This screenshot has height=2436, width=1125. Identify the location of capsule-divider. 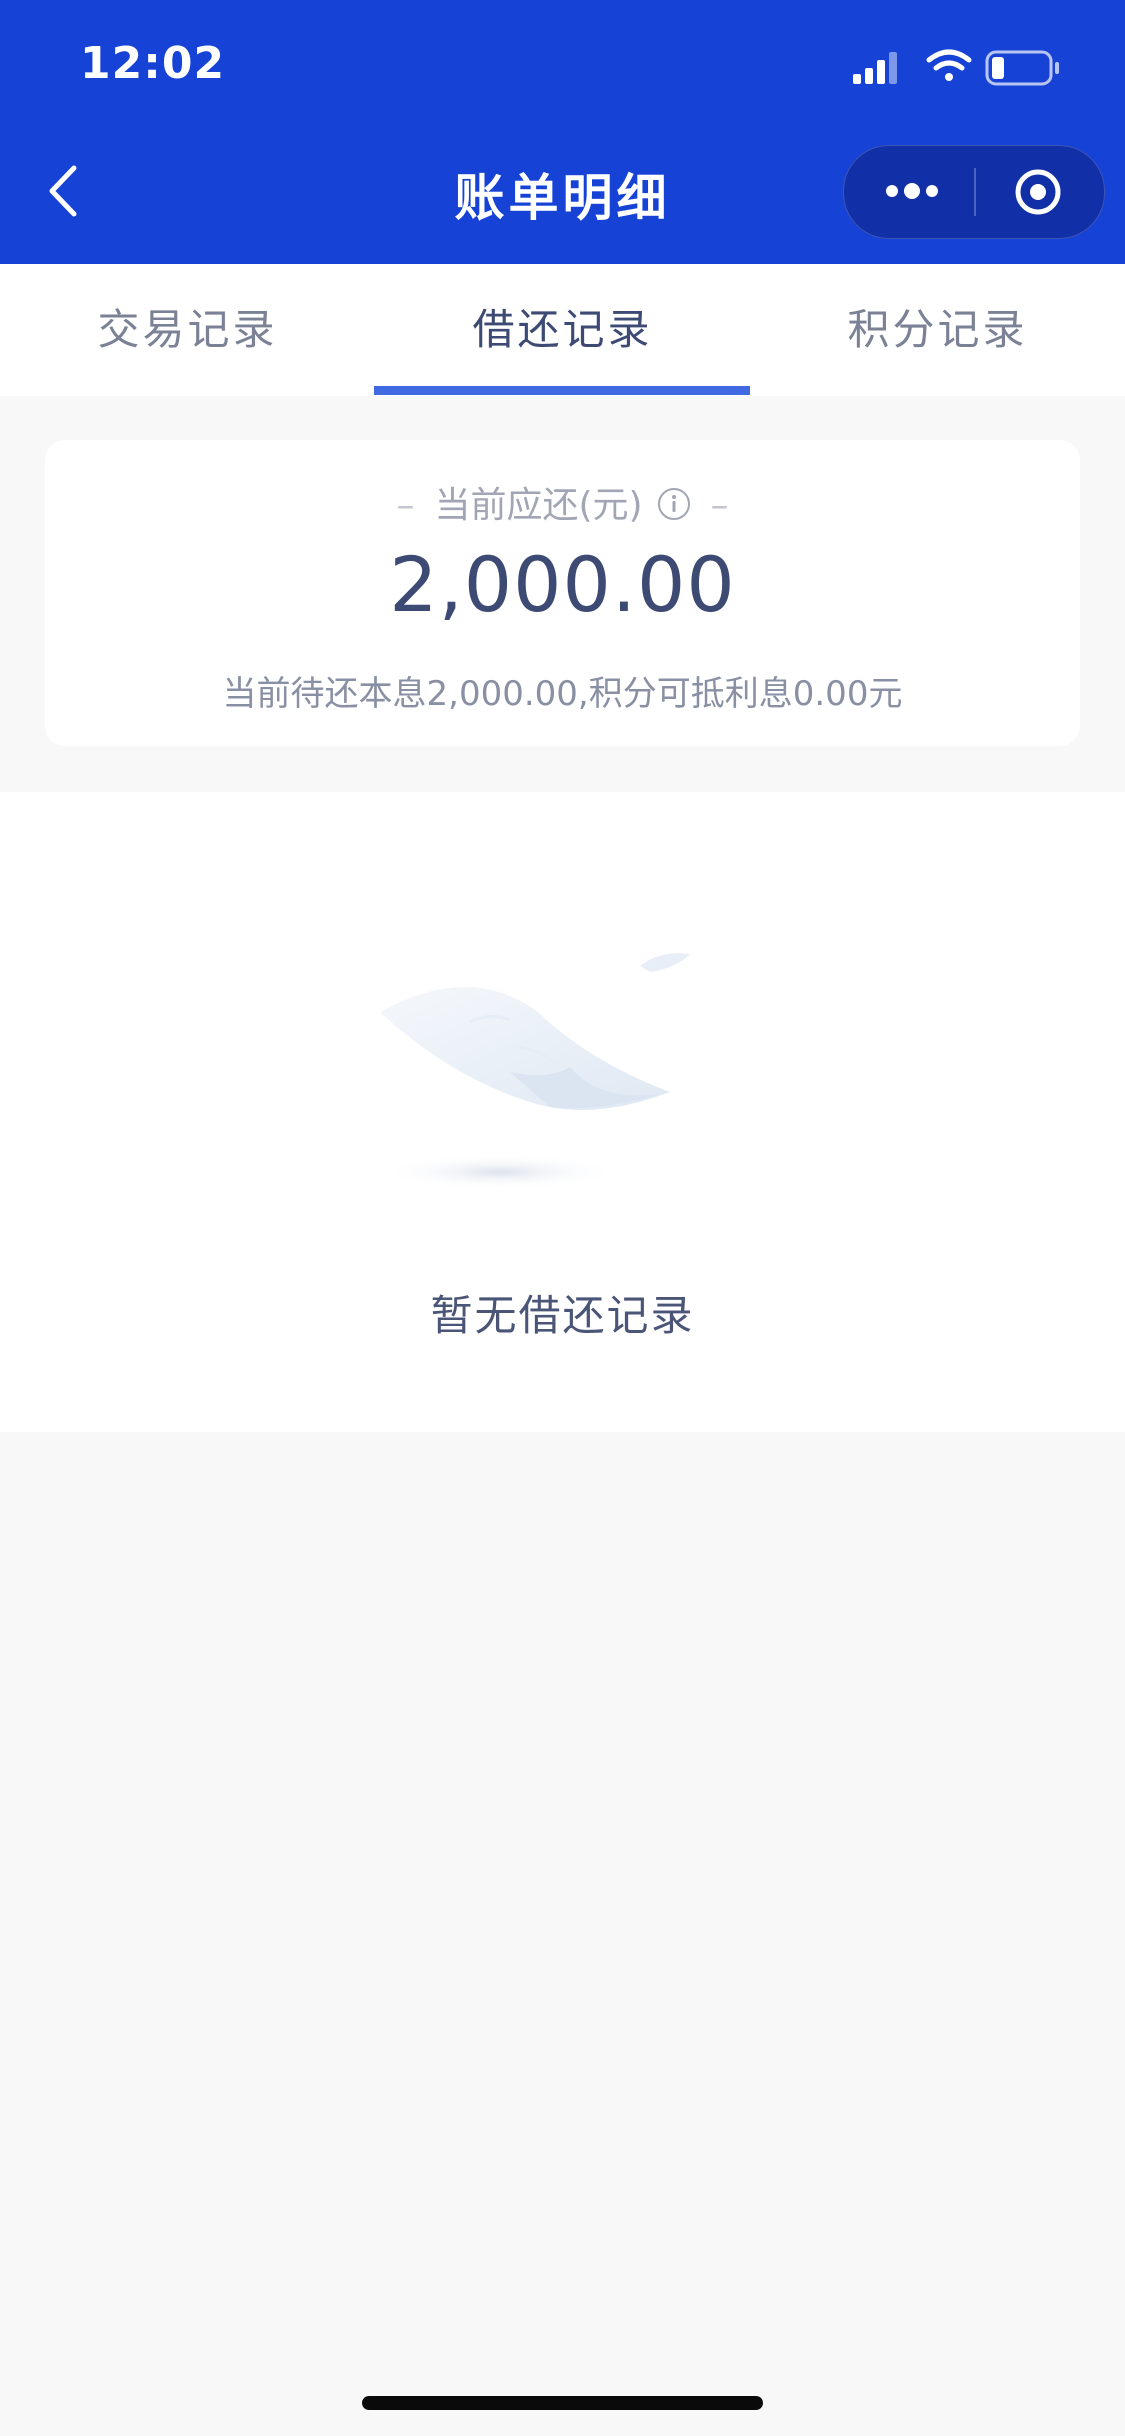
(975, 192).